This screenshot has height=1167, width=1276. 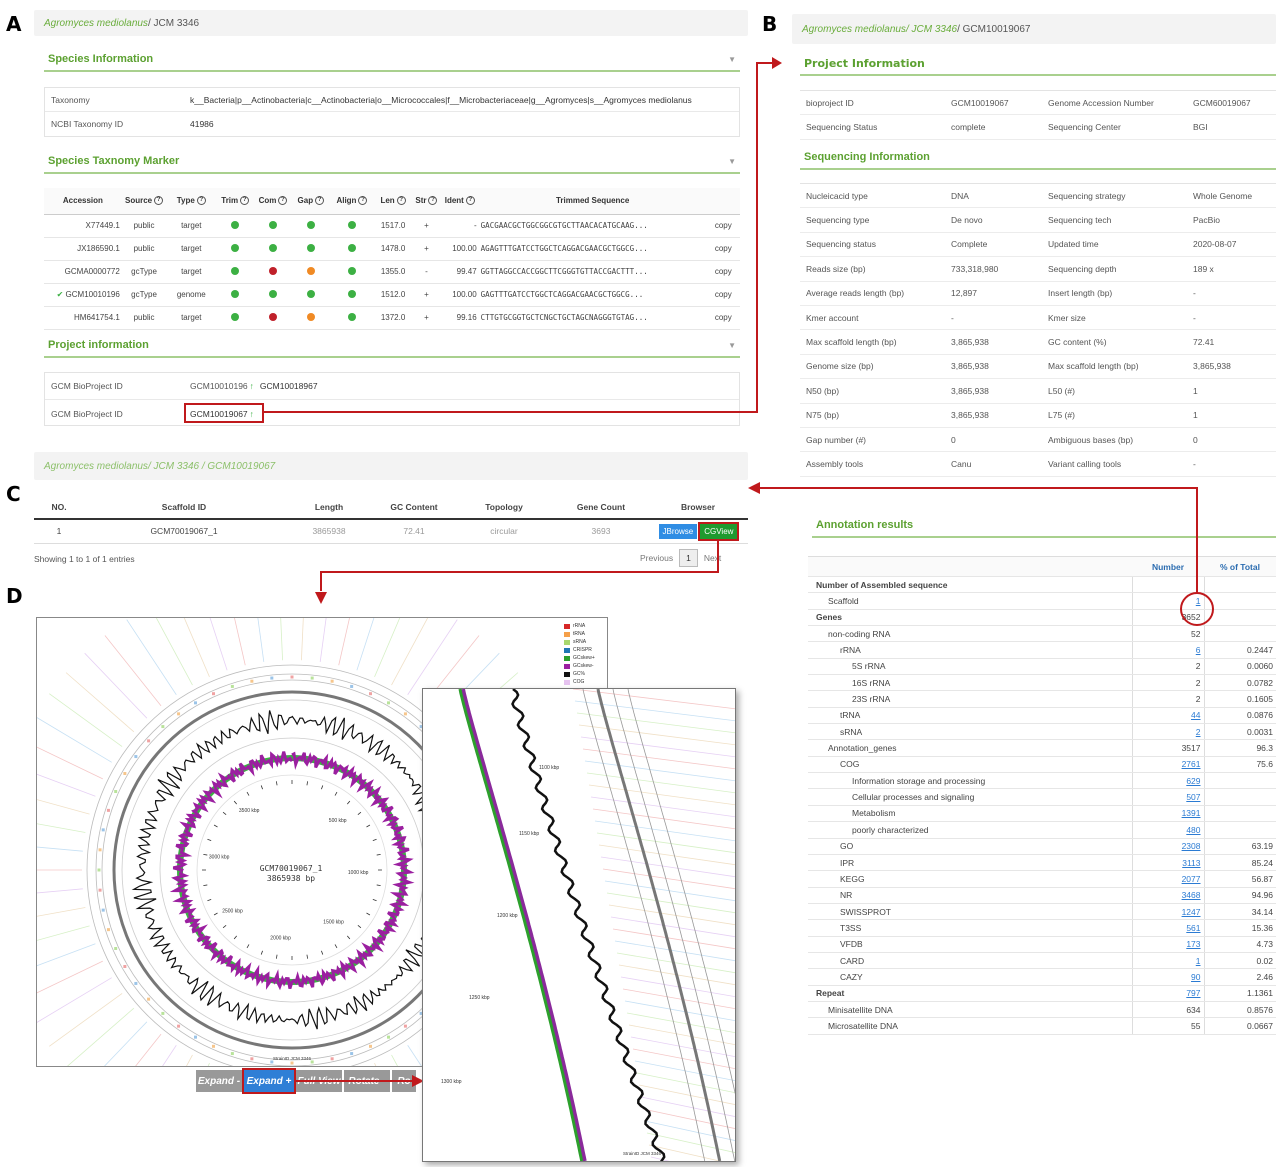 What do you see at coordinates (1193, 797) in the screenshot?
I see `anno-number-link: 507` at bounding box center [1193, 797].